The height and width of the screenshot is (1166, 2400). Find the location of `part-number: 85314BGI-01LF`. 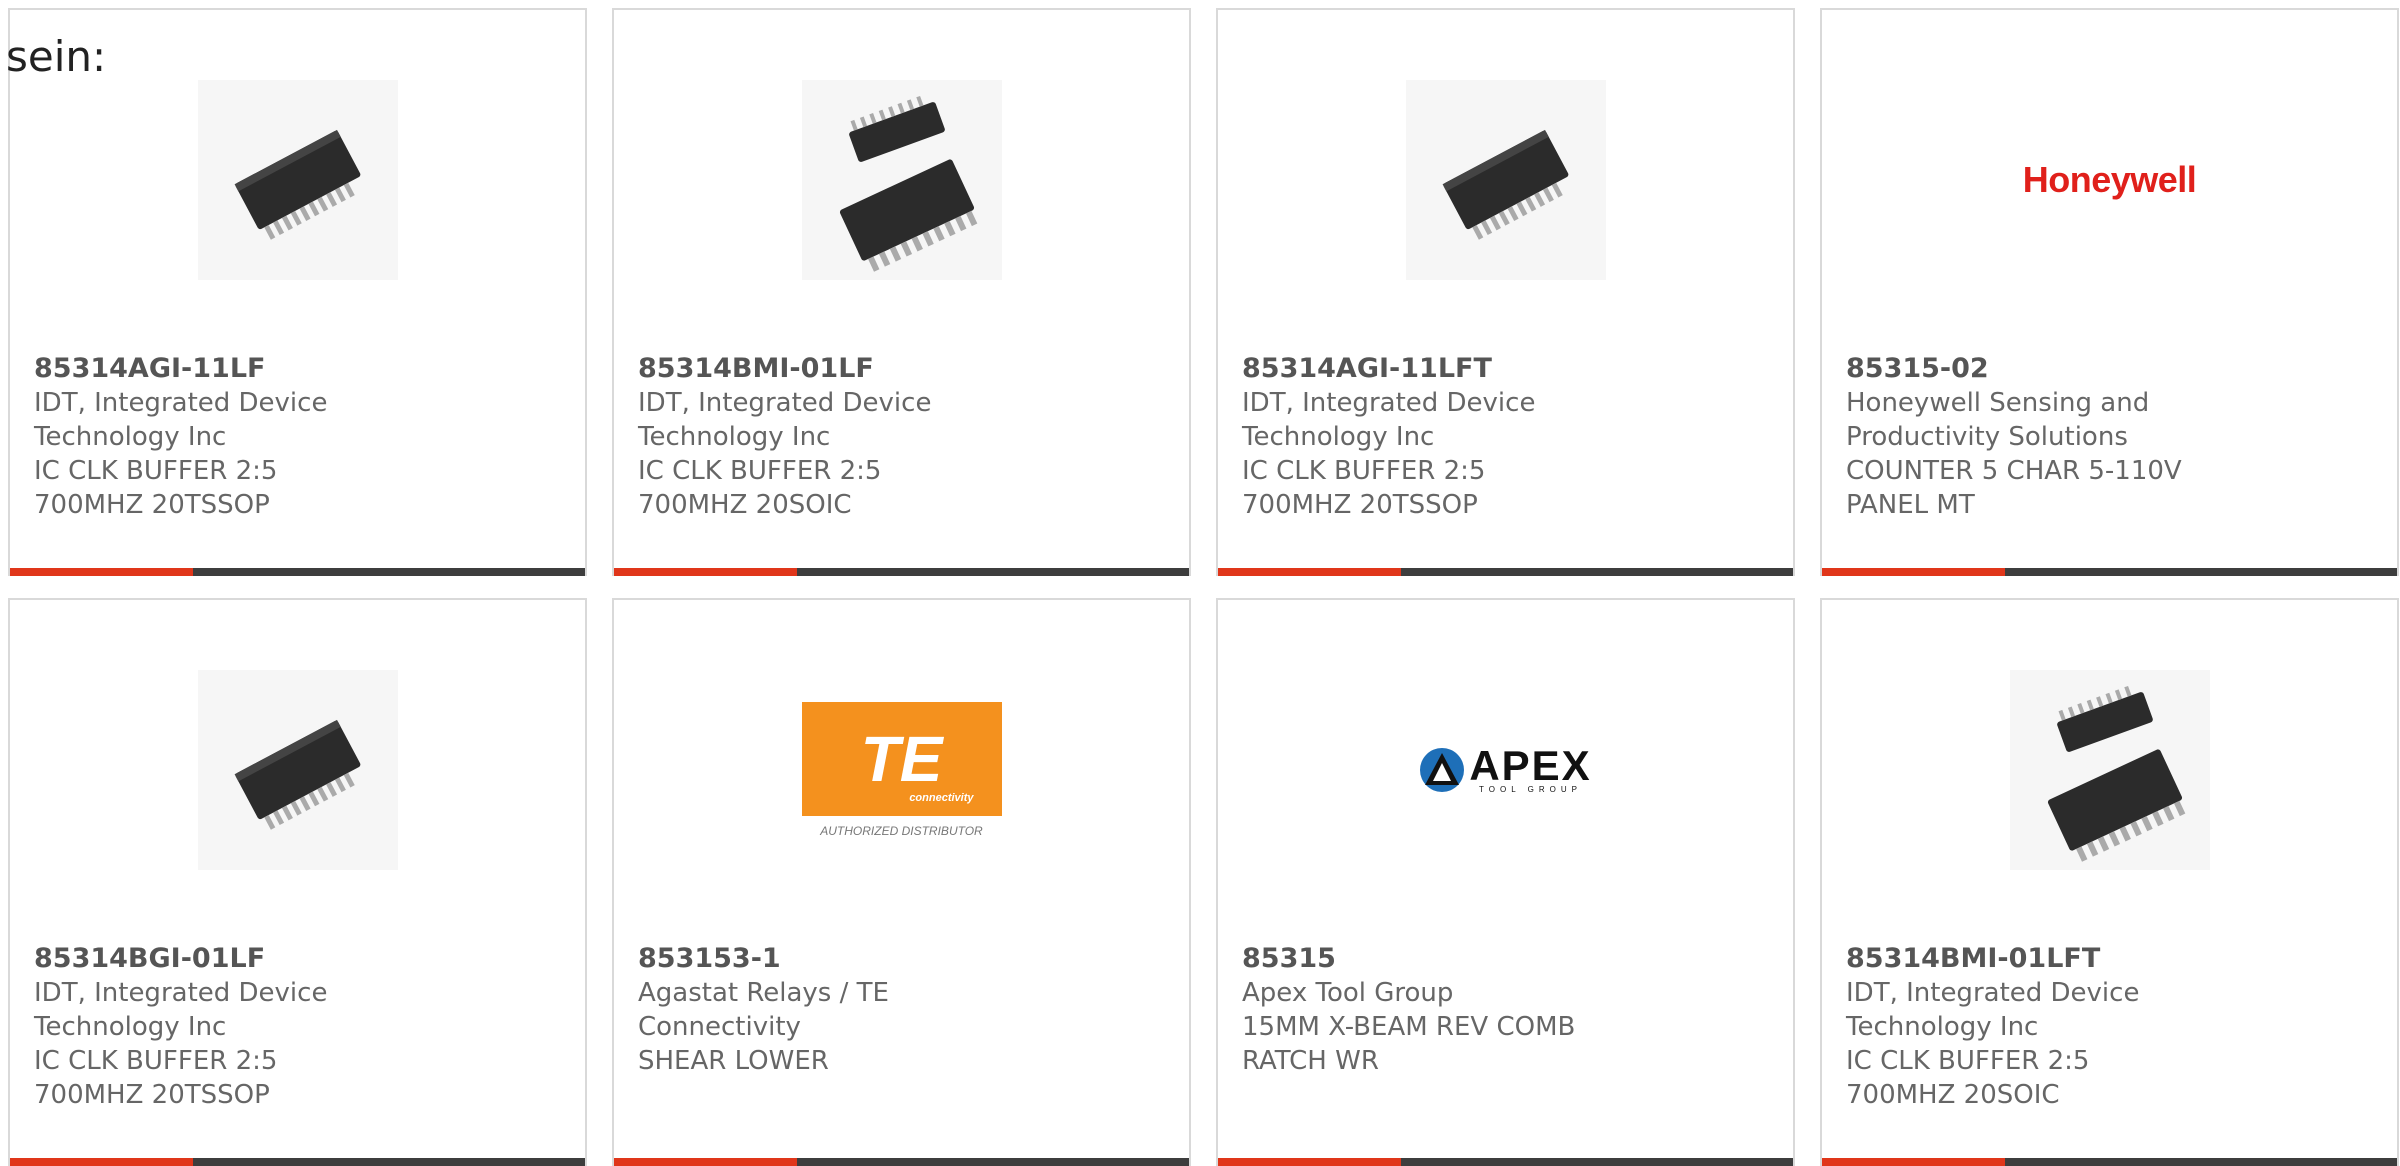

part-number: 85314BGI-01LF is located at coordinates (299, 959).